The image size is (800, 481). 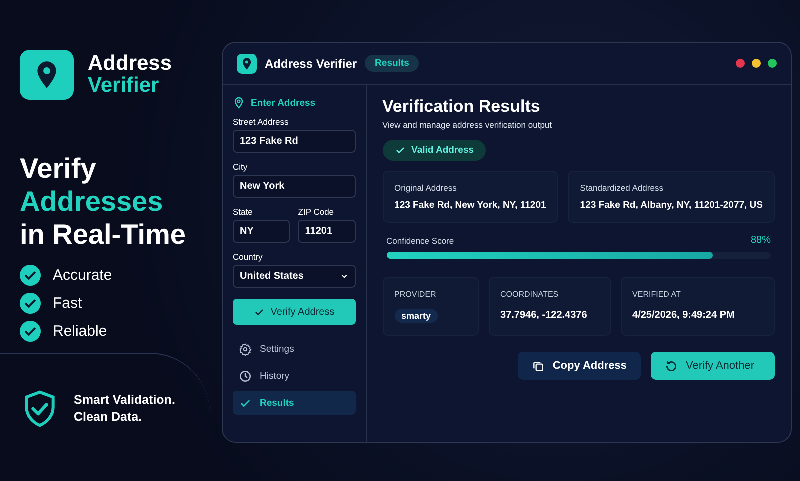 What do you see at coordinates (657, 294) in the screenshot?
I see `detail-label: VERIFIED AT` at bounding box center [657, 294].